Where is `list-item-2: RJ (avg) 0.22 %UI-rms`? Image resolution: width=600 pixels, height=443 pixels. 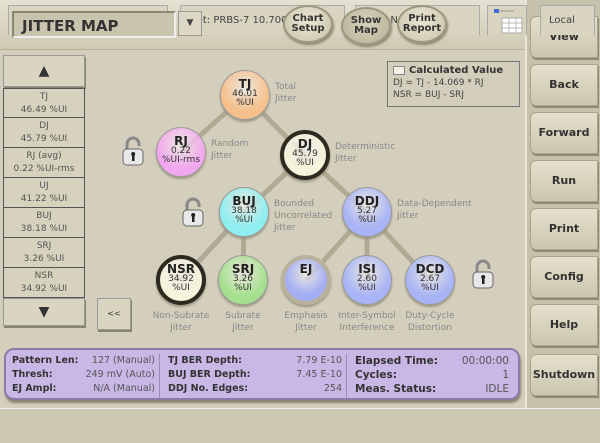 list-item-2: RJ (avg) 0.22 %UI-rms is located at coordinates (44, 163).